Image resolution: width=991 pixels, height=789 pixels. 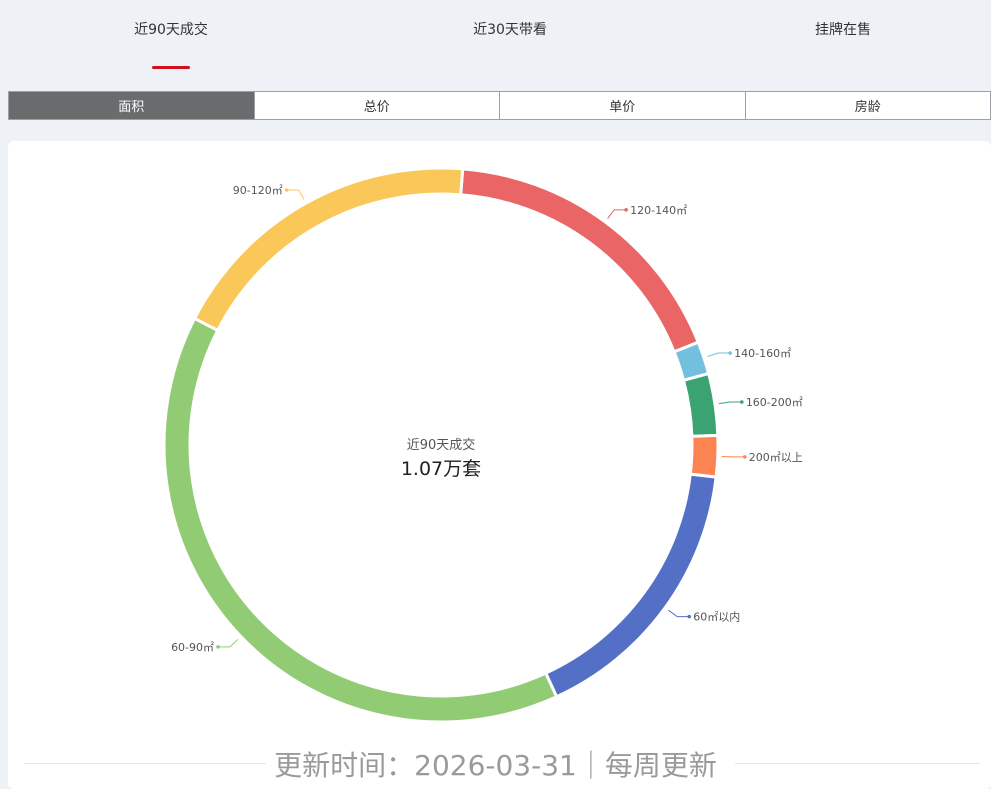 What do you see at coordinates (658, 210) in the screenshot?
I see `slice-label: 120-140㎡` at bounding box center [658, 210].